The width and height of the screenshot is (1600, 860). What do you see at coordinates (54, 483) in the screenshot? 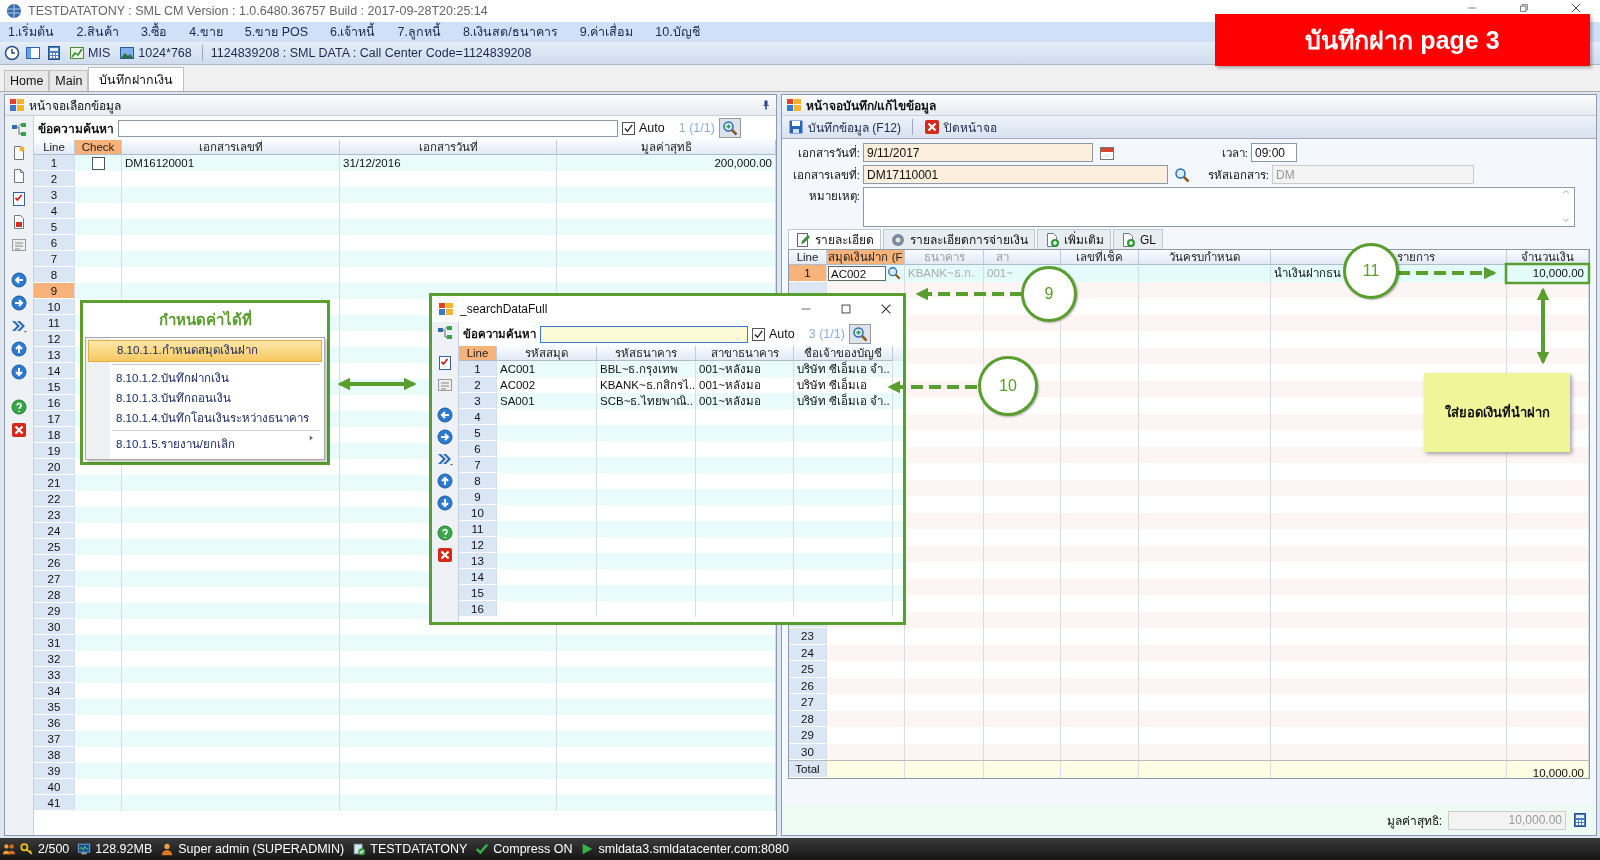
I see `line-number: 21` at bounding box center [54, 483].